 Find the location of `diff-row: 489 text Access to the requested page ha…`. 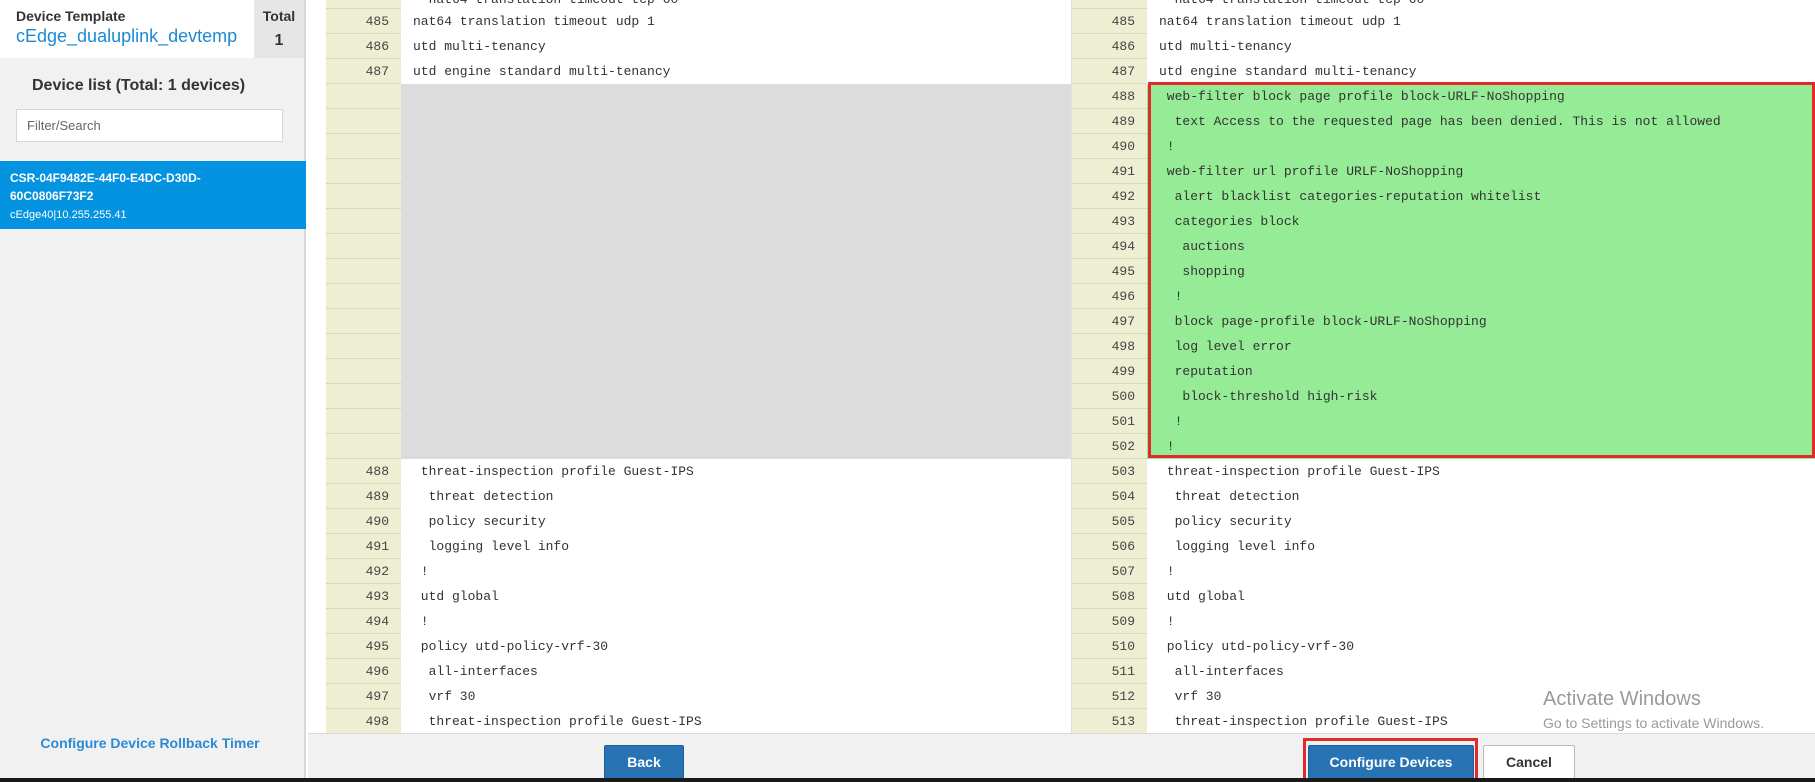

diff-row: 489 text Access to the requested page ha… is located at coordinates (1443, 121).